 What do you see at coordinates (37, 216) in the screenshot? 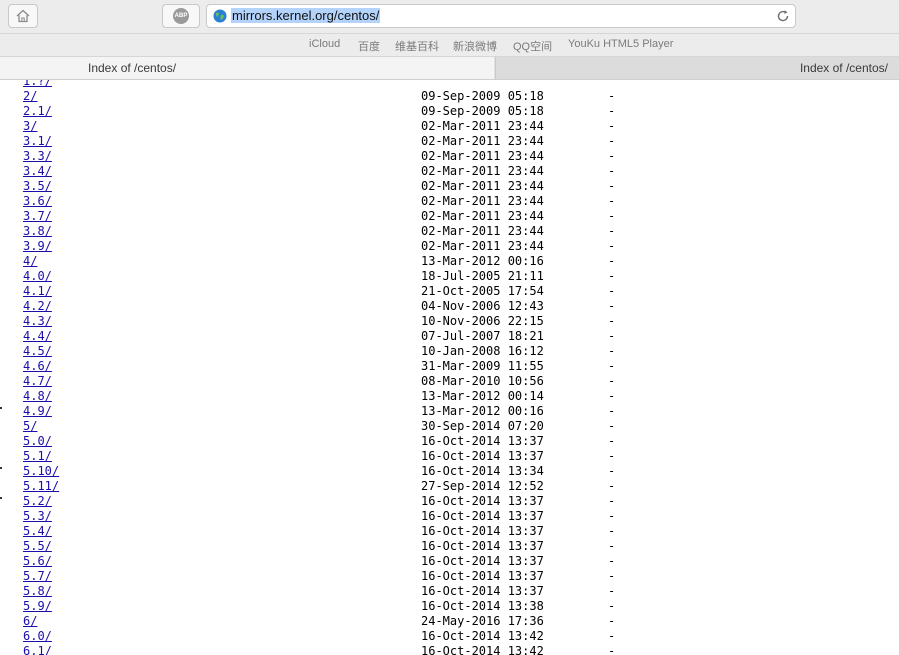
I see `directory-link: 3.7/` at bounding box center [37, 216].